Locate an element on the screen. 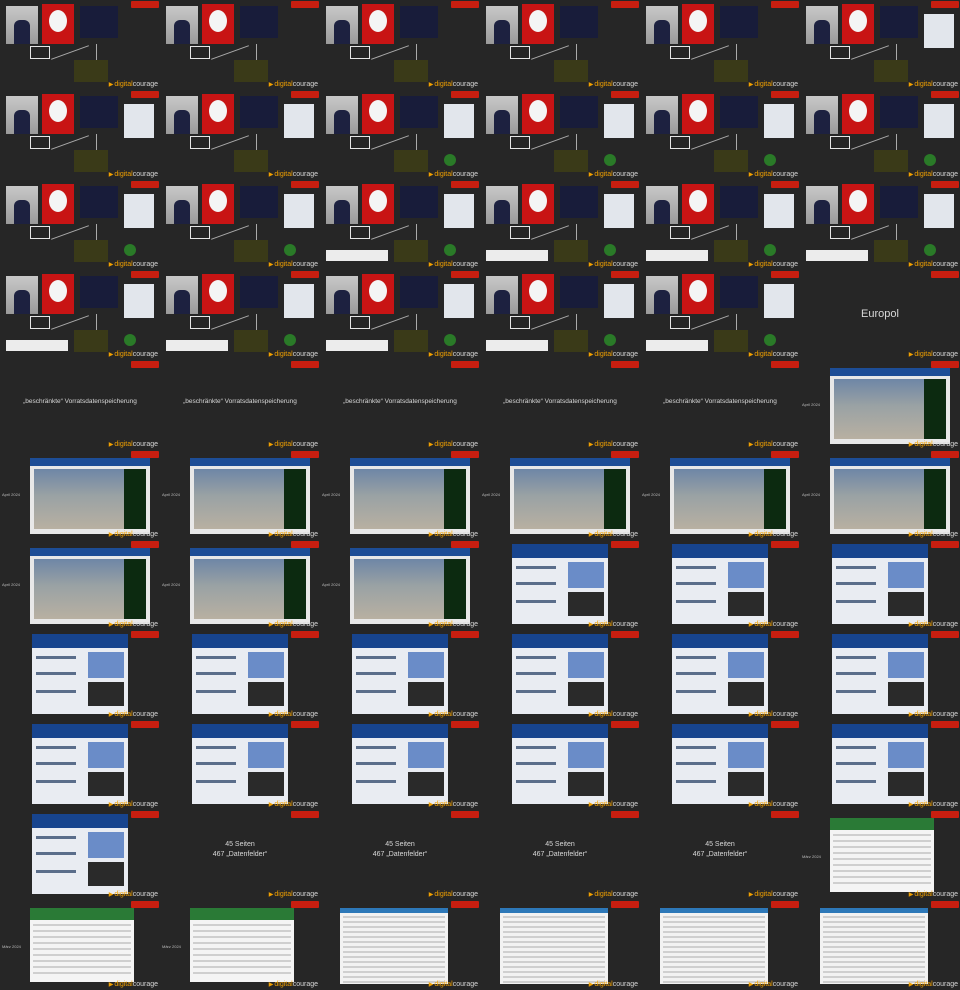 The image size is (960, 990). text-line is located at coordinates (696, 747).